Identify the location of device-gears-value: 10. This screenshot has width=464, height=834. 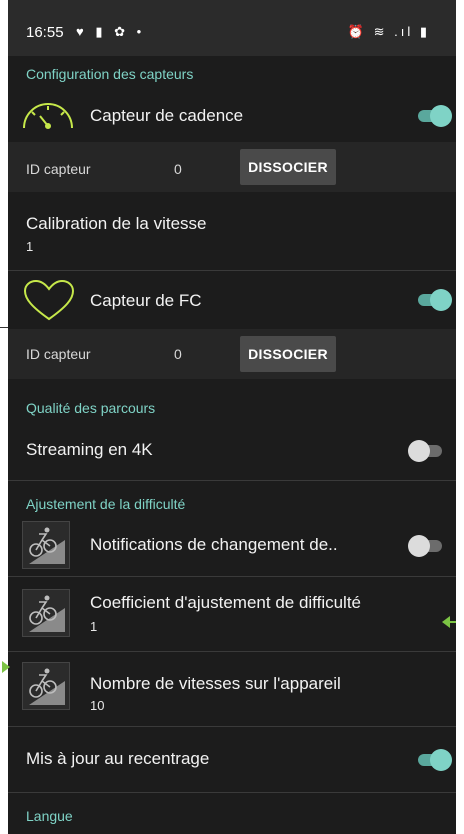
(97, 705).